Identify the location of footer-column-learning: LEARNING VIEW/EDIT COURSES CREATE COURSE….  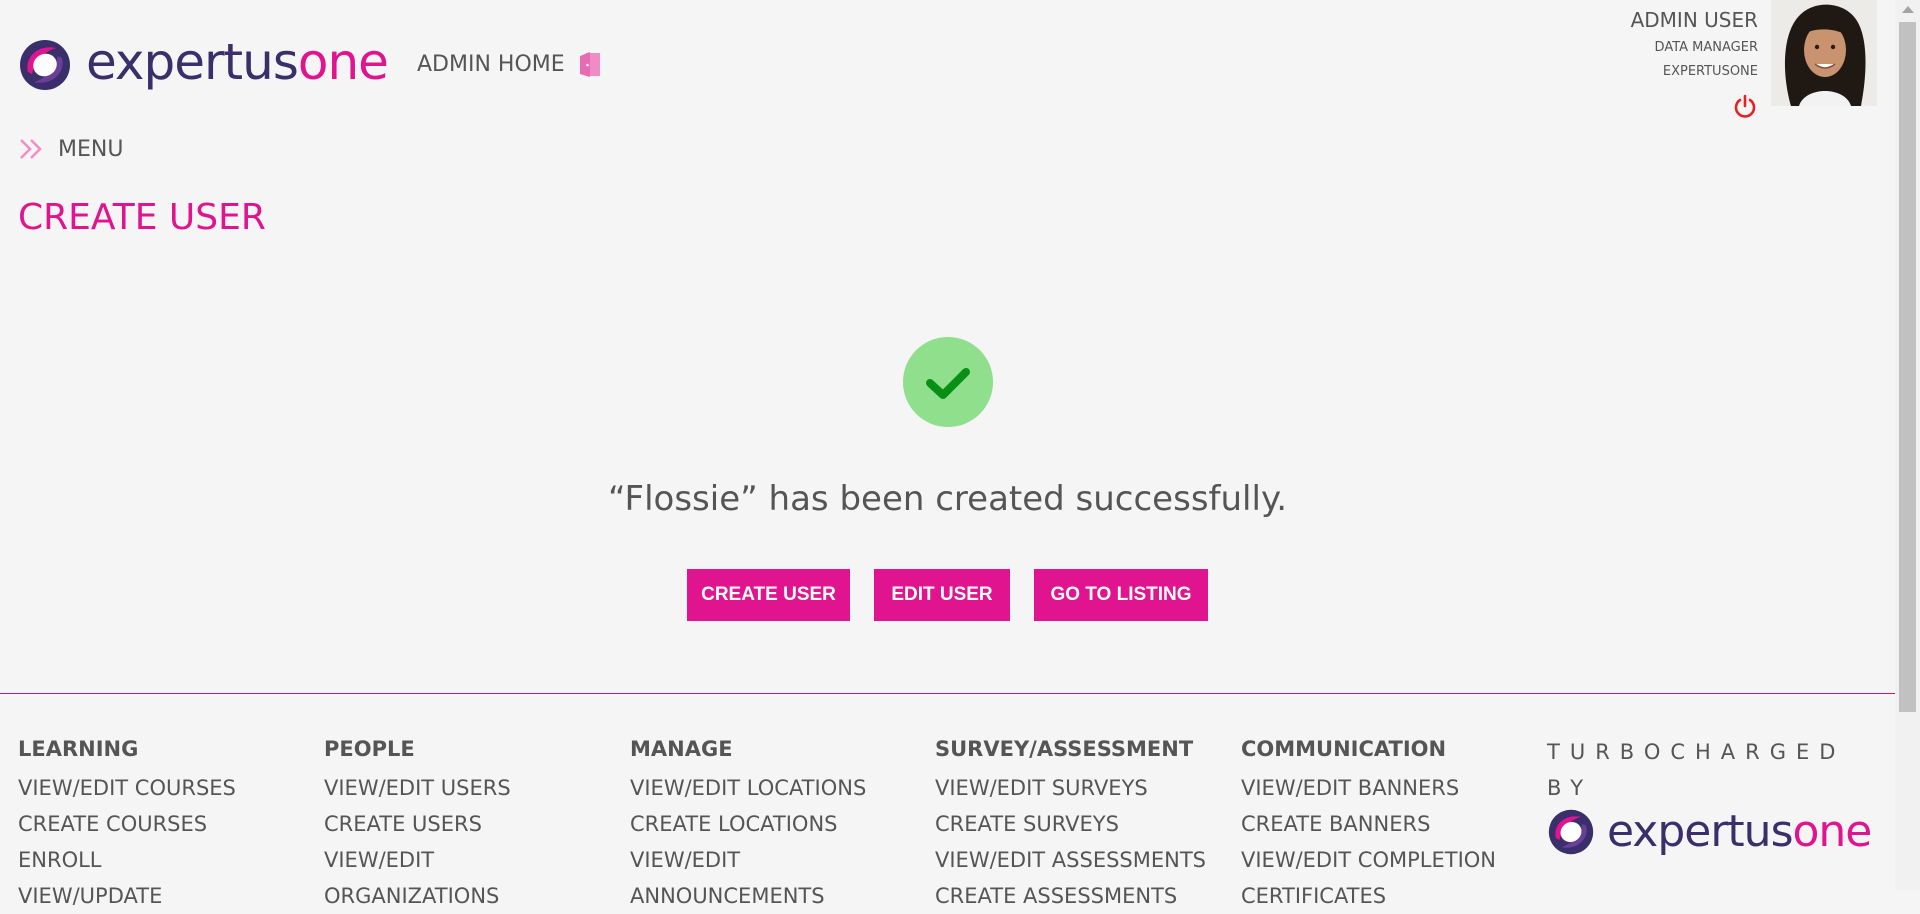
(168, 824).